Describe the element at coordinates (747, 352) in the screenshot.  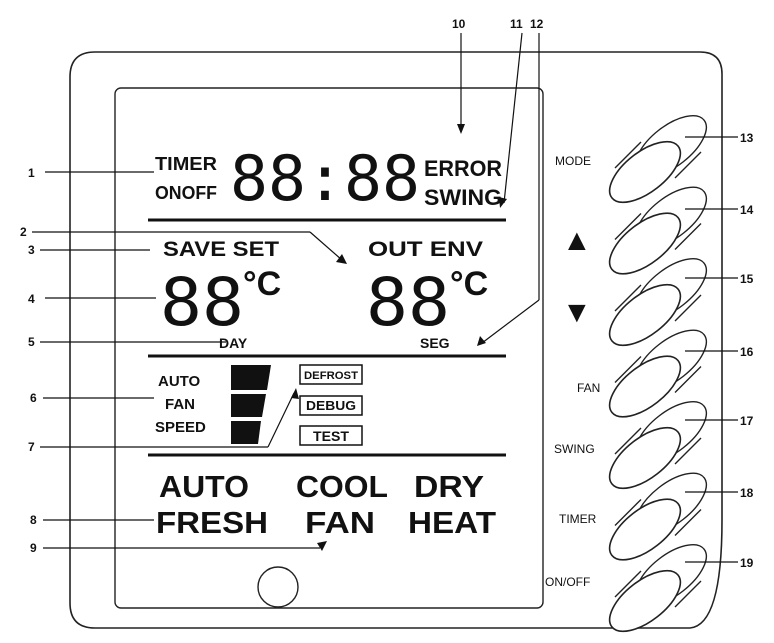
I see `callout-16: 16` at that location.